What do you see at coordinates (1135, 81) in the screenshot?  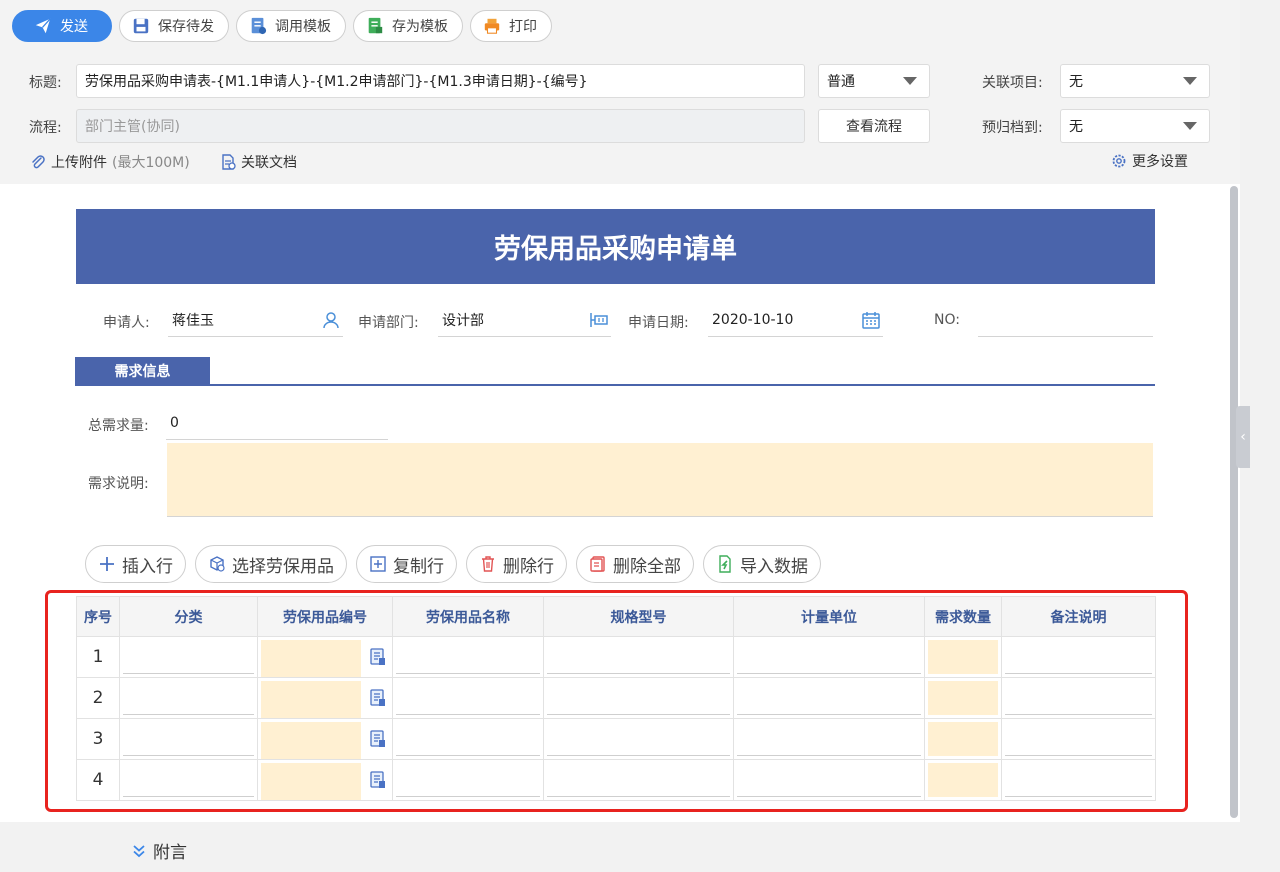 I see `related-project-select: 无` at bounding box center [1135, 81].